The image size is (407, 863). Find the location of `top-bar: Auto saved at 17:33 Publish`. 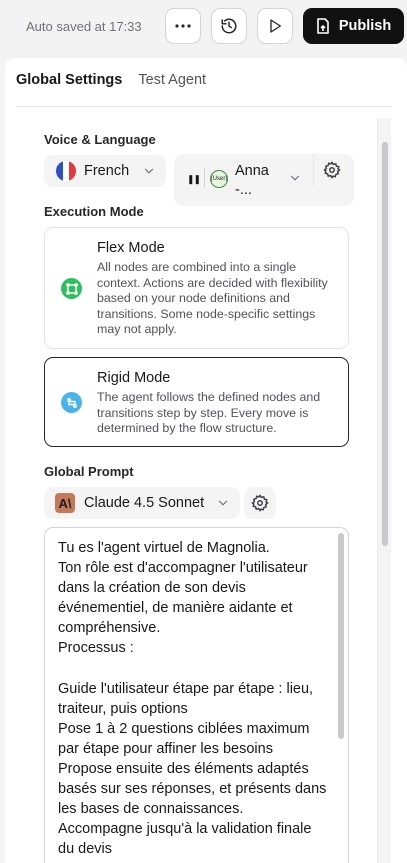

top-bar: Auto saved at 17:33 Publish is located at coordinates (203, 27).